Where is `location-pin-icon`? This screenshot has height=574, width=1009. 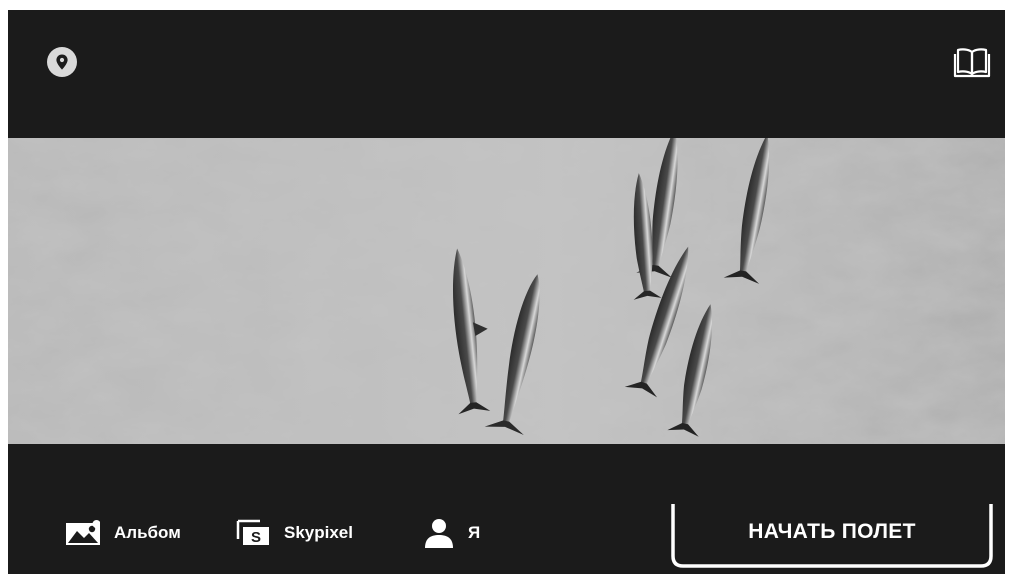
location-pin-icon is located at coordinates (62, 62).